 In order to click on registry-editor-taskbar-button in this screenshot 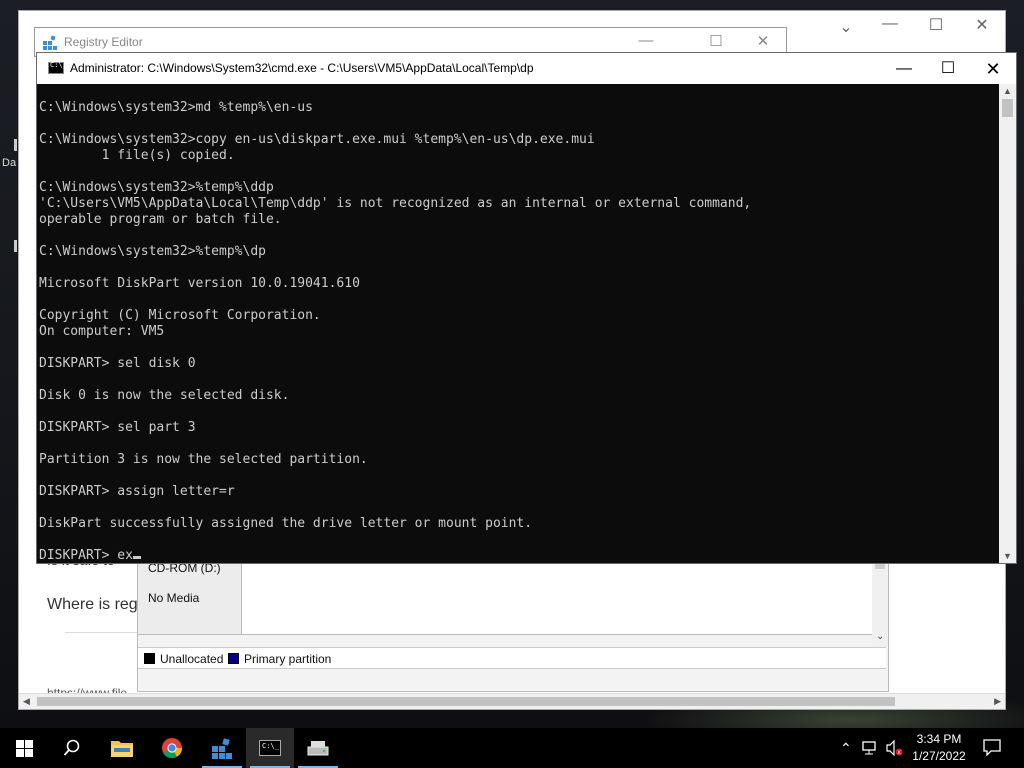, I will do `click(222, 748)`.